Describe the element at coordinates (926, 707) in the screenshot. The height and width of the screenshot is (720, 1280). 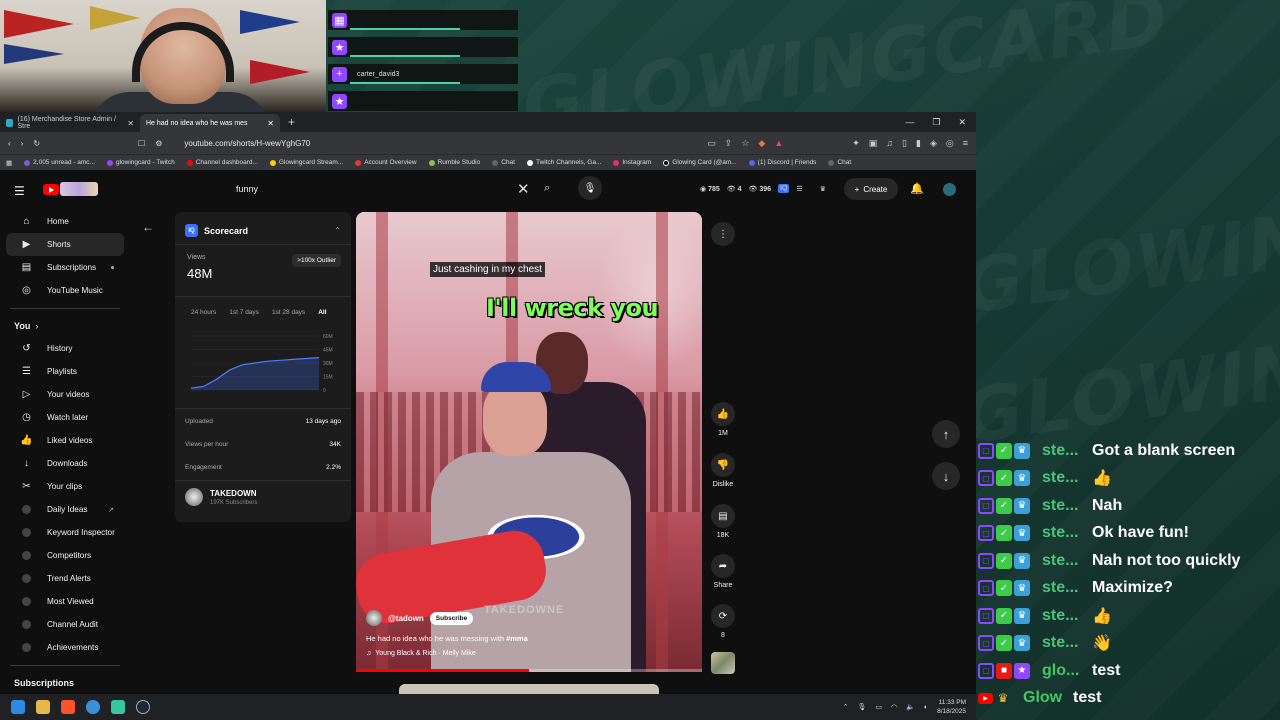
I see `app-tray-icon: ◐` at that location.